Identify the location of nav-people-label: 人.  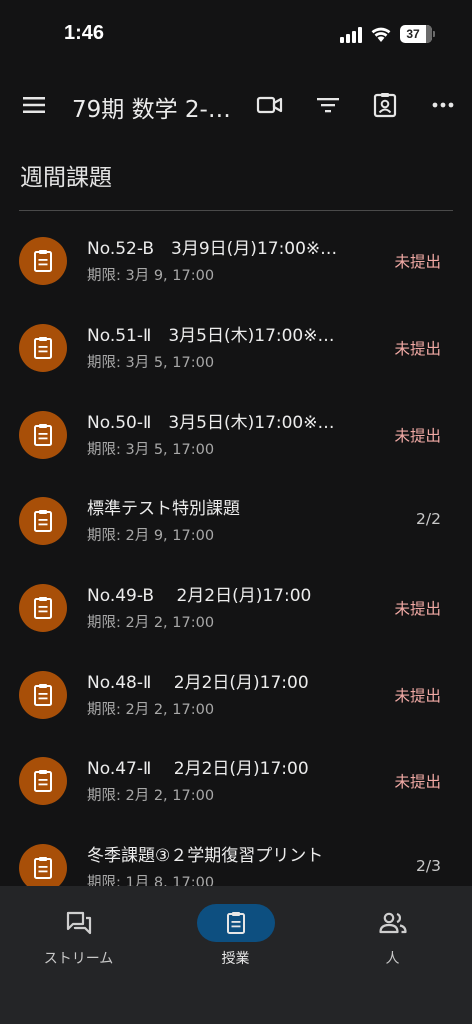
(392, 959).